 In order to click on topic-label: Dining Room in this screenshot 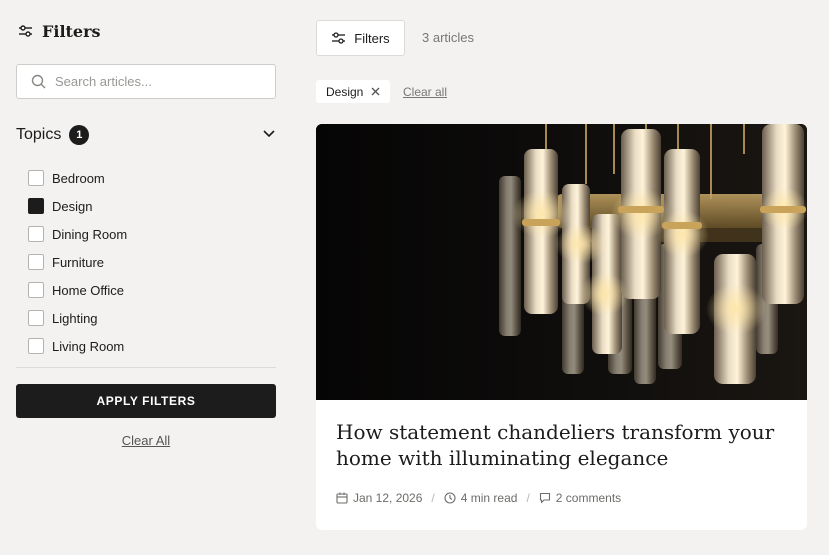, I will do `click(90, 234)`.